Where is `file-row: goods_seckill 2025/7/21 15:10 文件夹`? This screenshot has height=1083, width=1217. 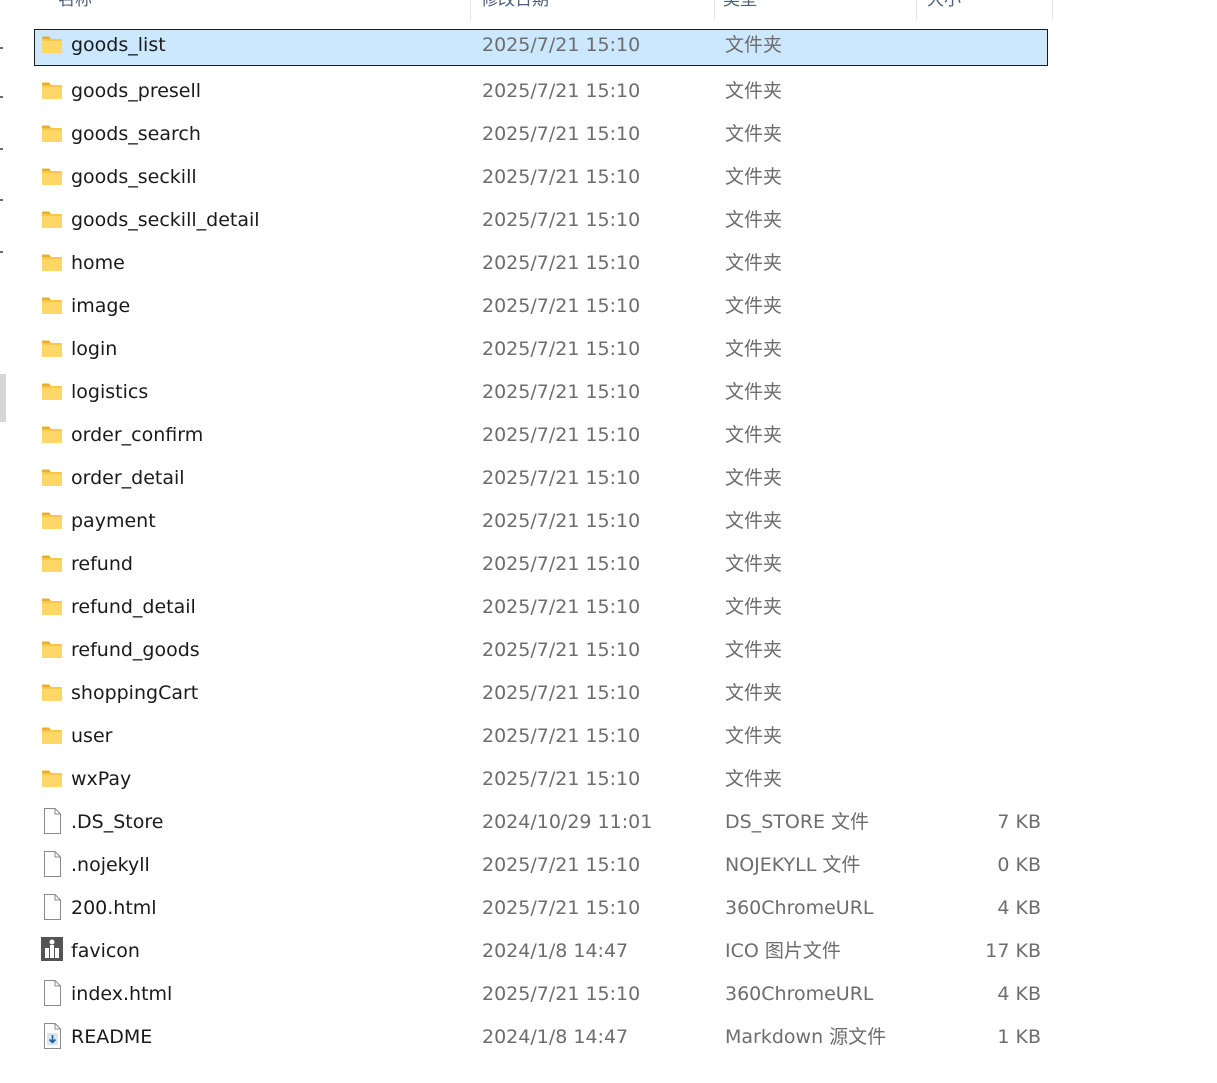
file-row: goods_seckill 2025/7/21 15:10 文件夹 is located at coordinates (541, 179).